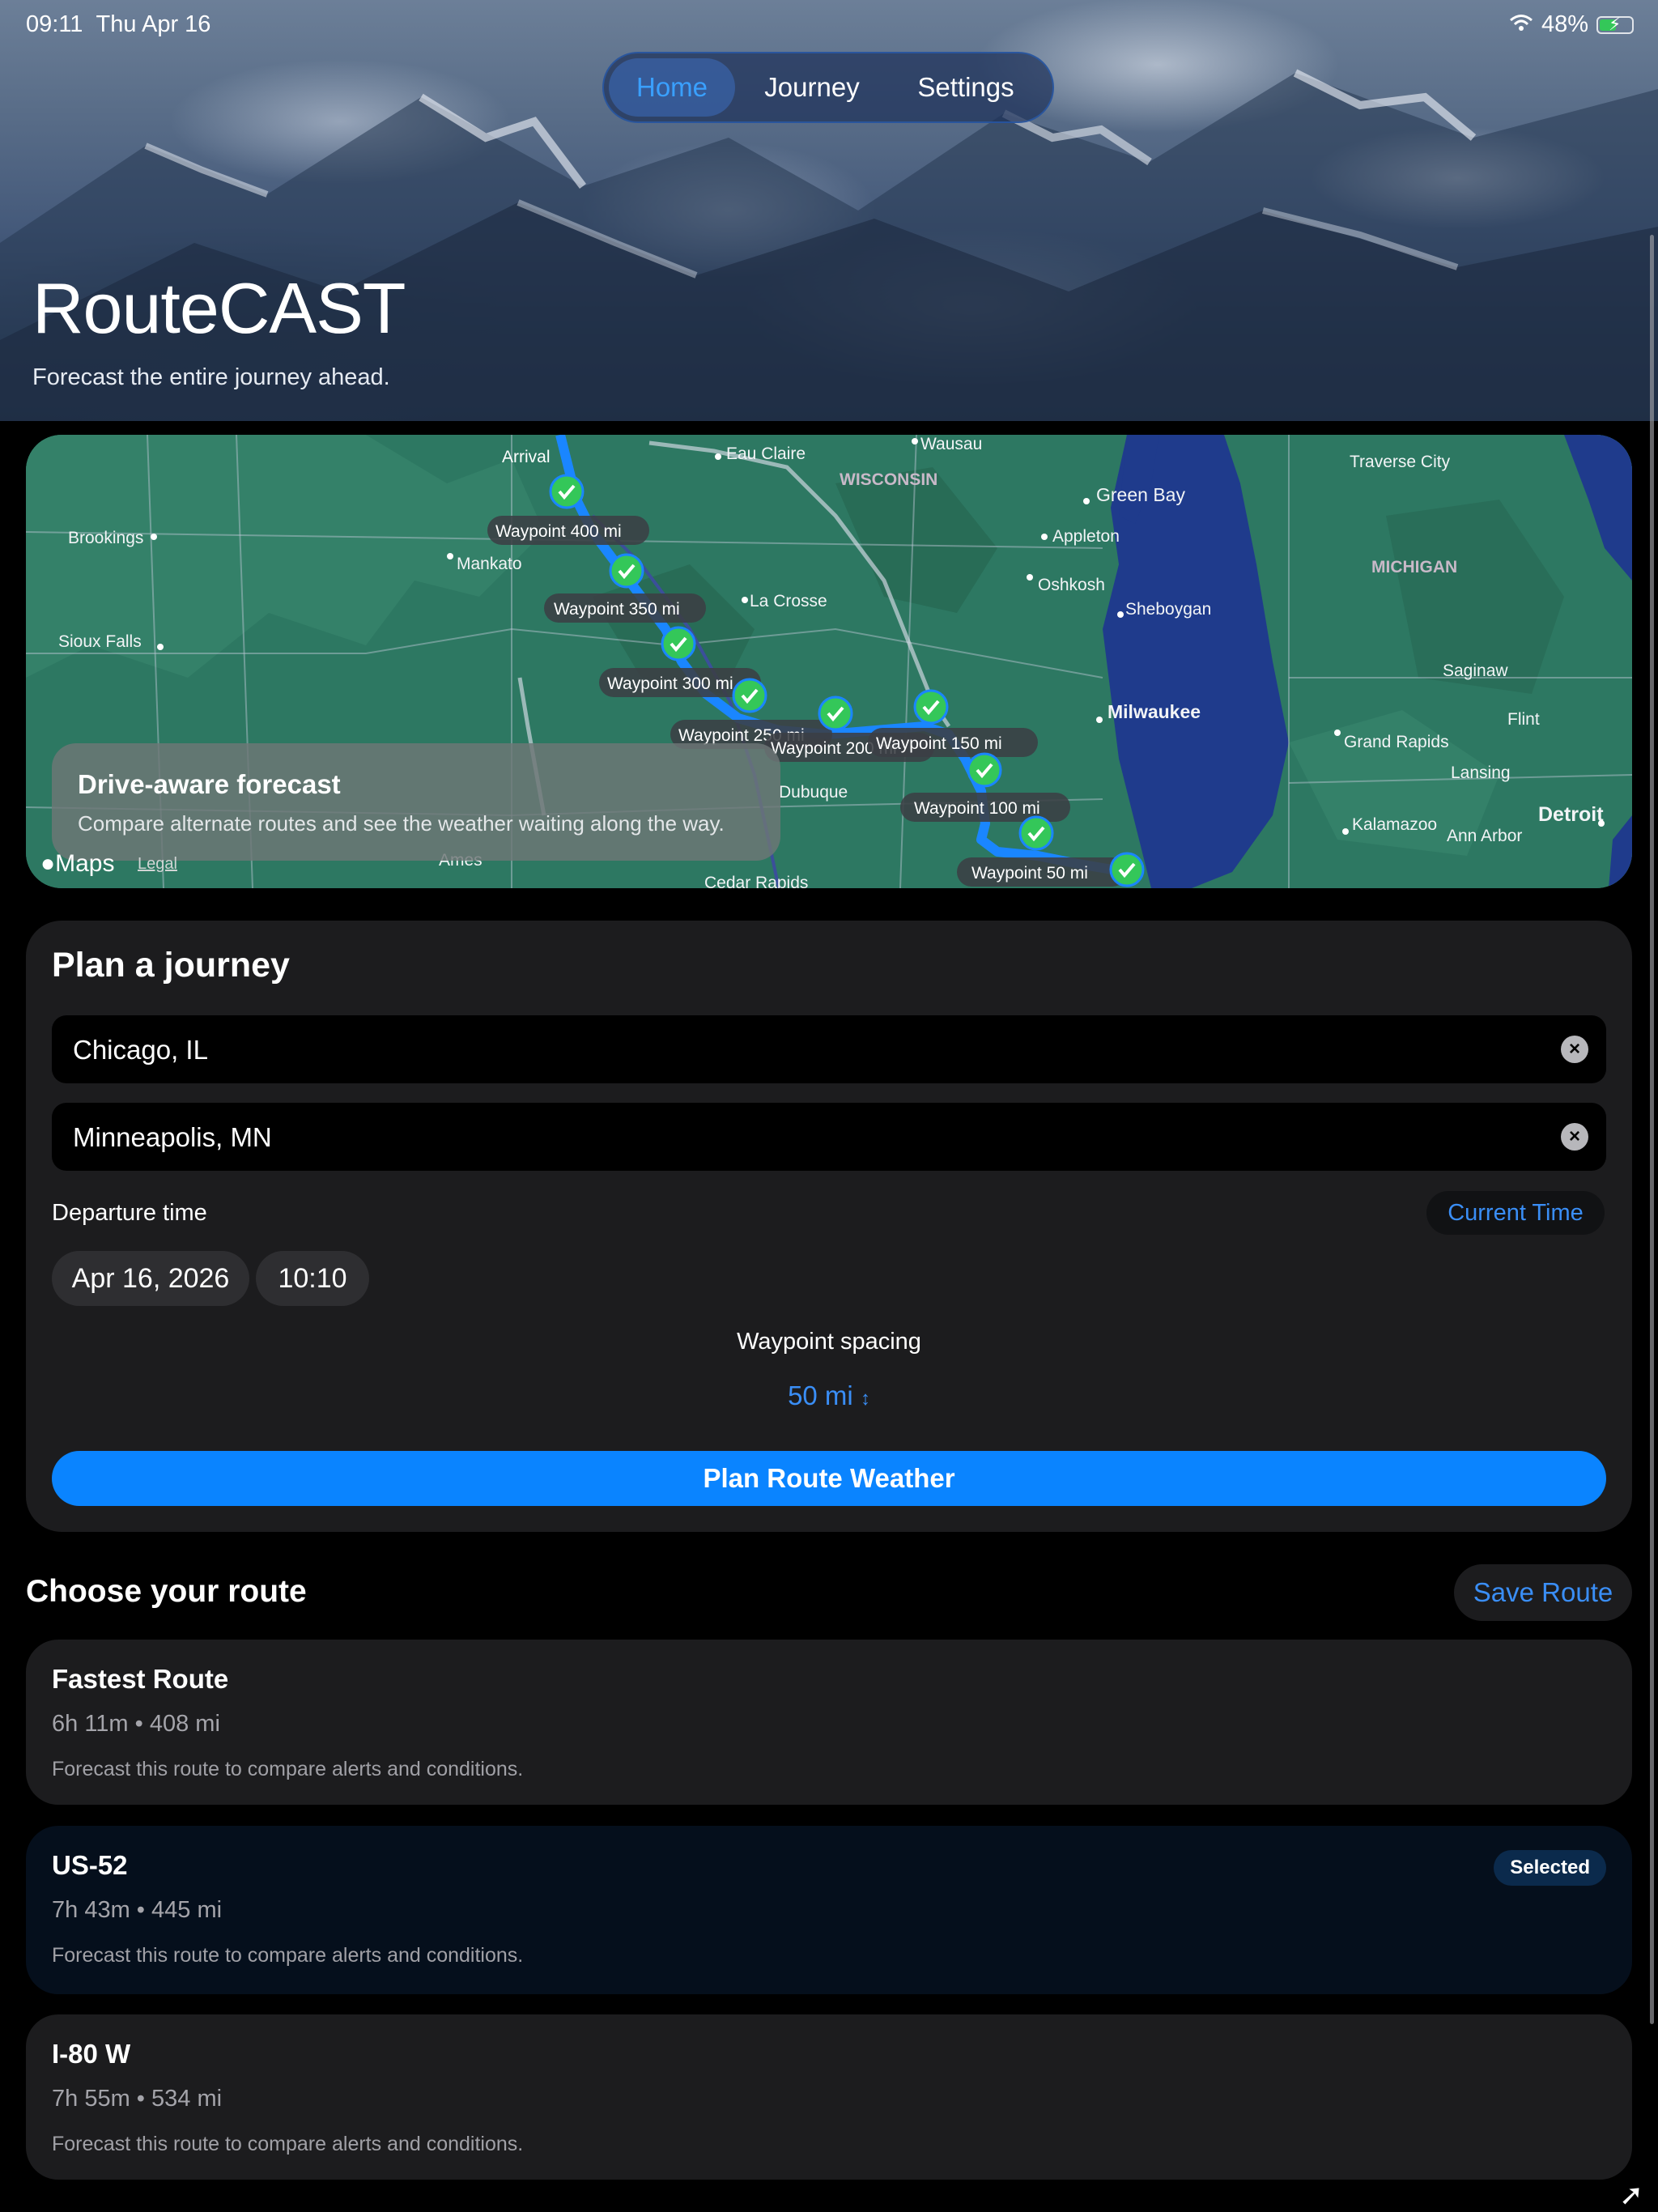 The image size is (1658, 2212). Describe the element at coordinates (91, 2054) in the screenshot. I see `route-name: I-80 W` at that location.